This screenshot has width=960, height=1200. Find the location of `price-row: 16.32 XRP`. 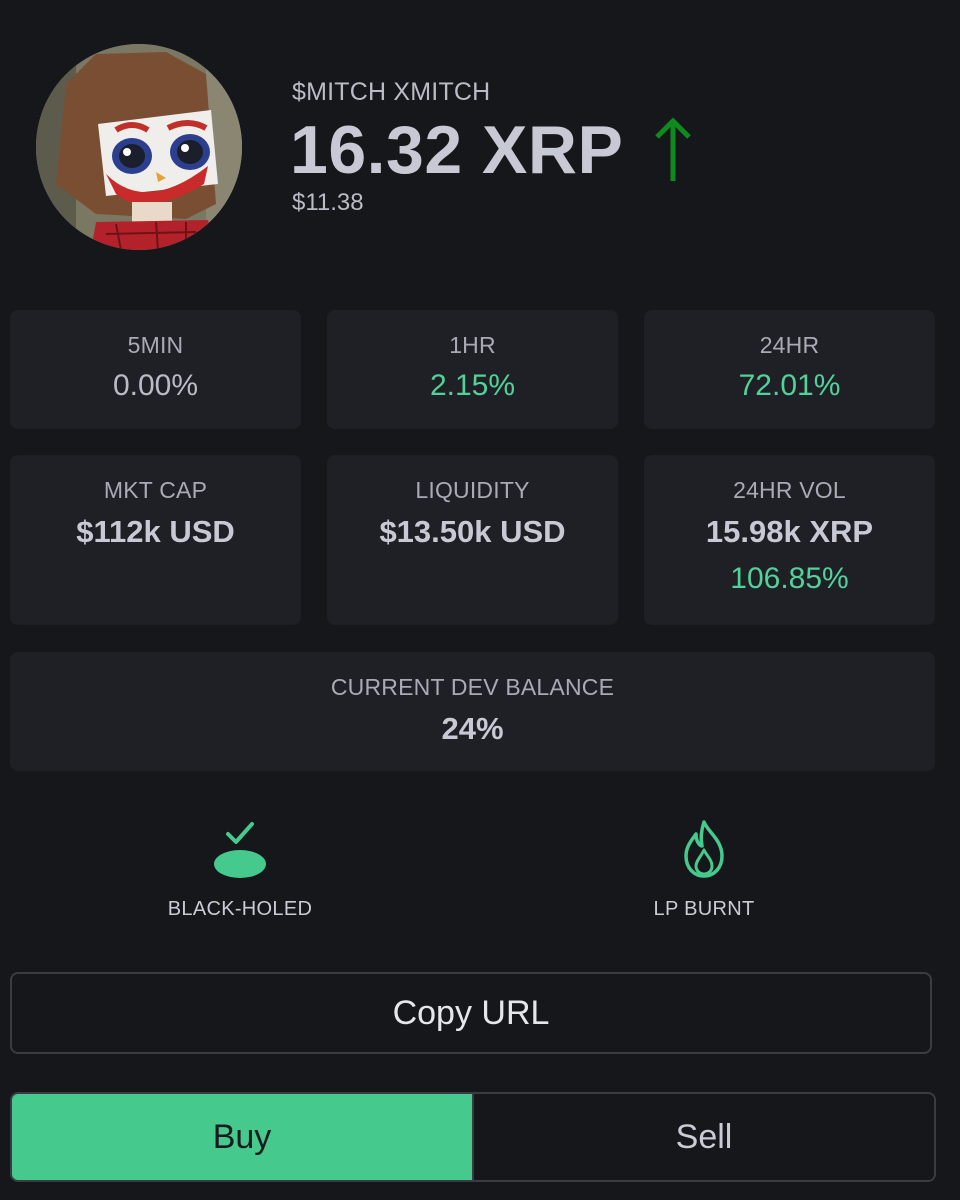

price-row: 16.32 XRP is located at coordinates (491, 150).